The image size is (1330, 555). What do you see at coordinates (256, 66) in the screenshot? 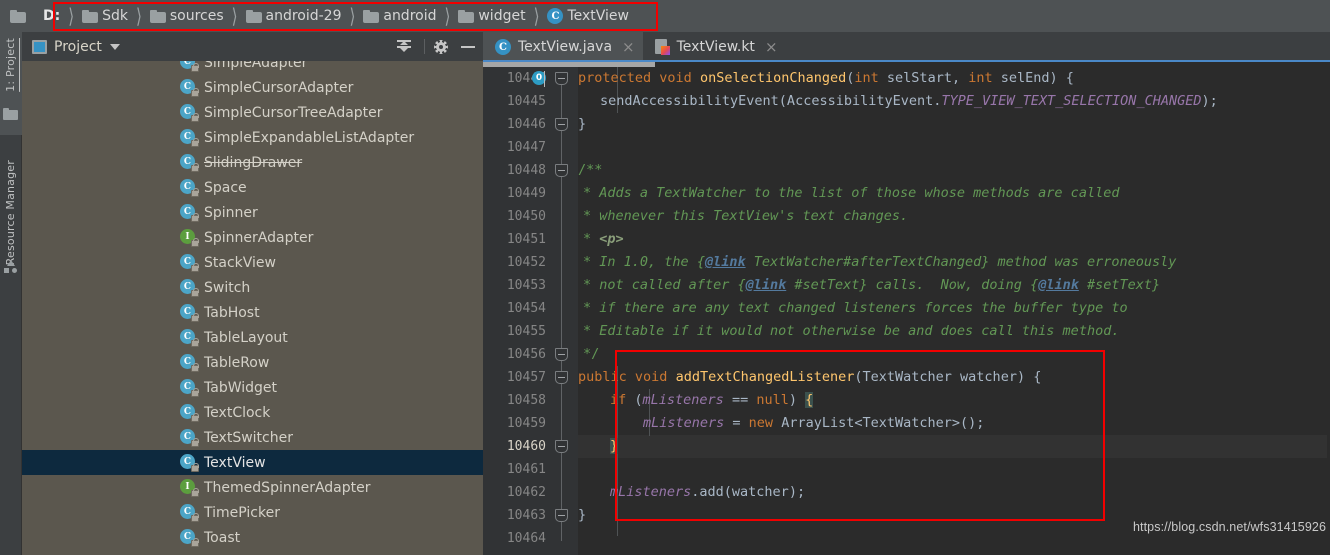
I see `tree-item-label: SimpleAdapter` at bounding box center [256, 66].